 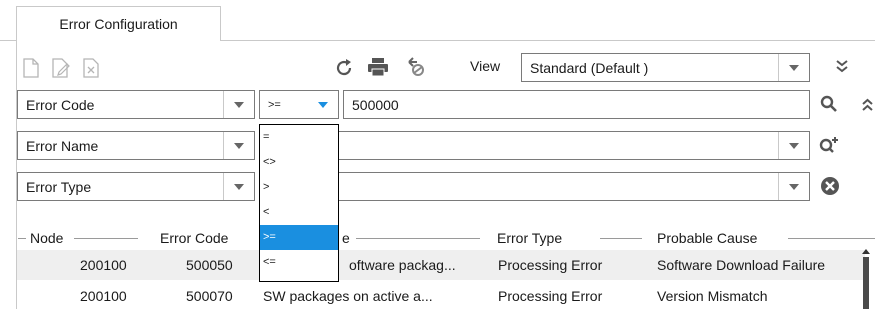 What do you see at coordinates (299, 187) in the screenshot?
I see `operator-option: >` at bounding box center [299, 187].